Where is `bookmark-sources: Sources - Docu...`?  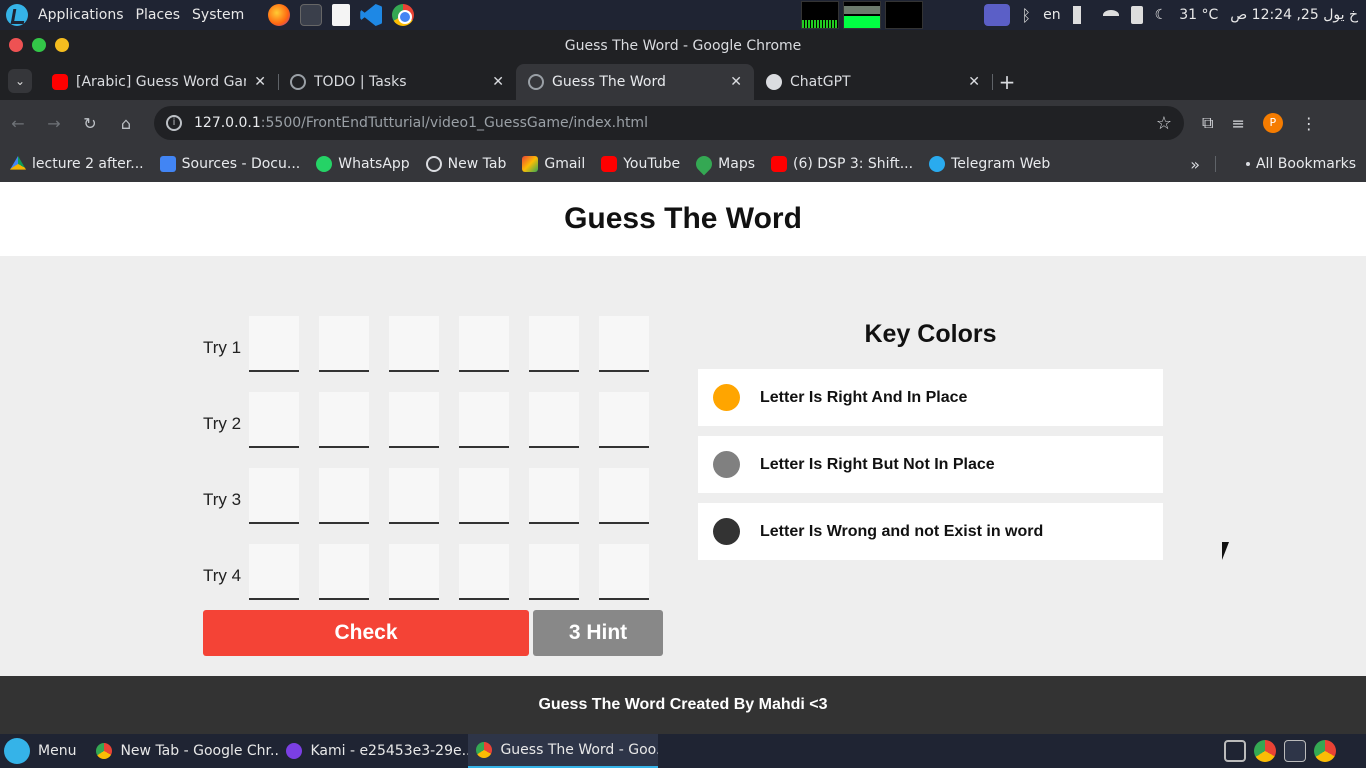 bookmark-sources: Sources - Docu... is located at coordinates (229, 164).